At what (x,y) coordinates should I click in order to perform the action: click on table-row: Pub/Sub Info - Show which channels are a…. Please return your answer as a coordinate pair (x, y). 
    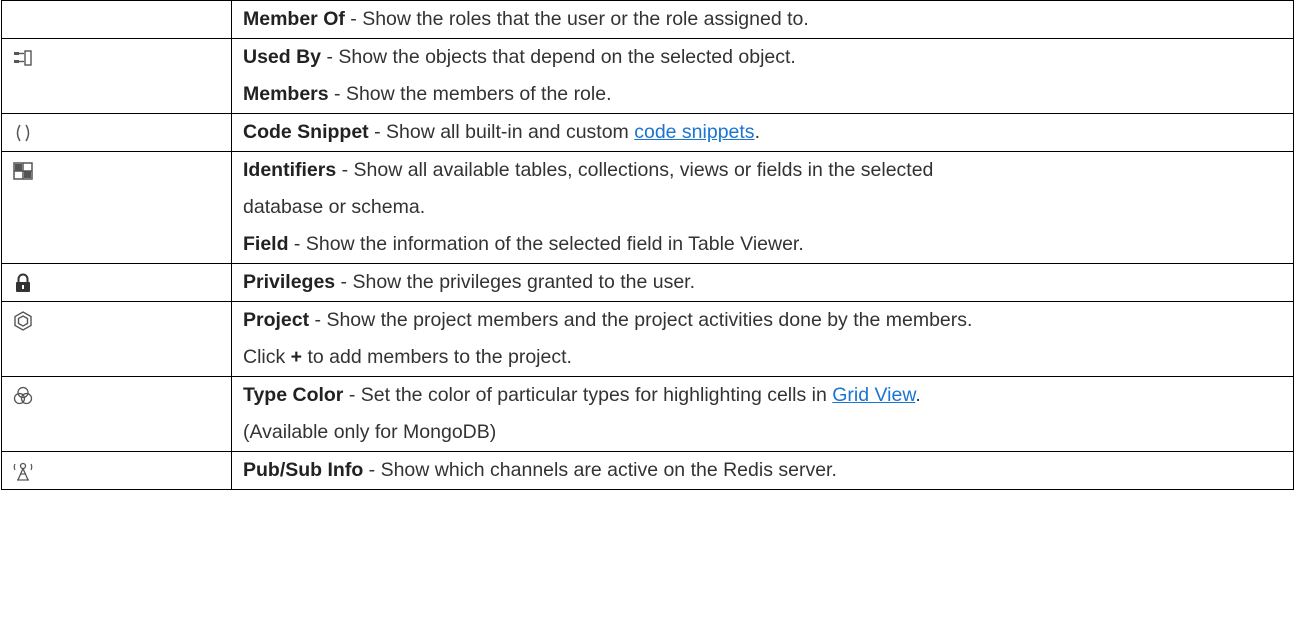
    Looking at the image, I should click on (647, 470).